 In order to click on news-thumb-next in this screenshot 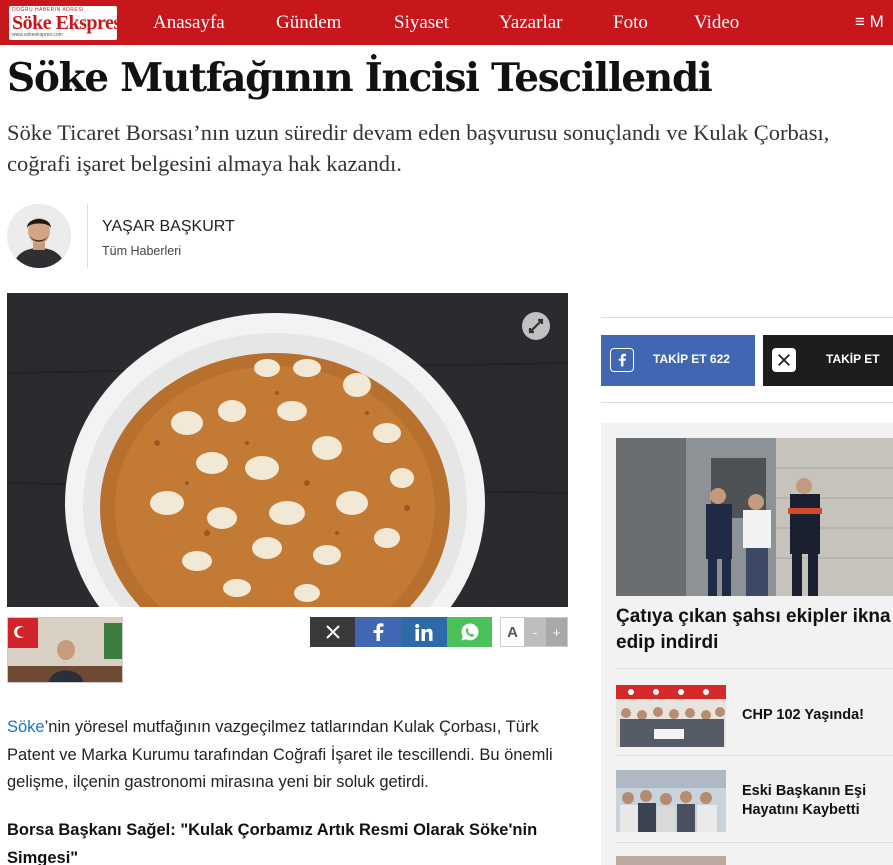, I will do `click(671, 860)`.